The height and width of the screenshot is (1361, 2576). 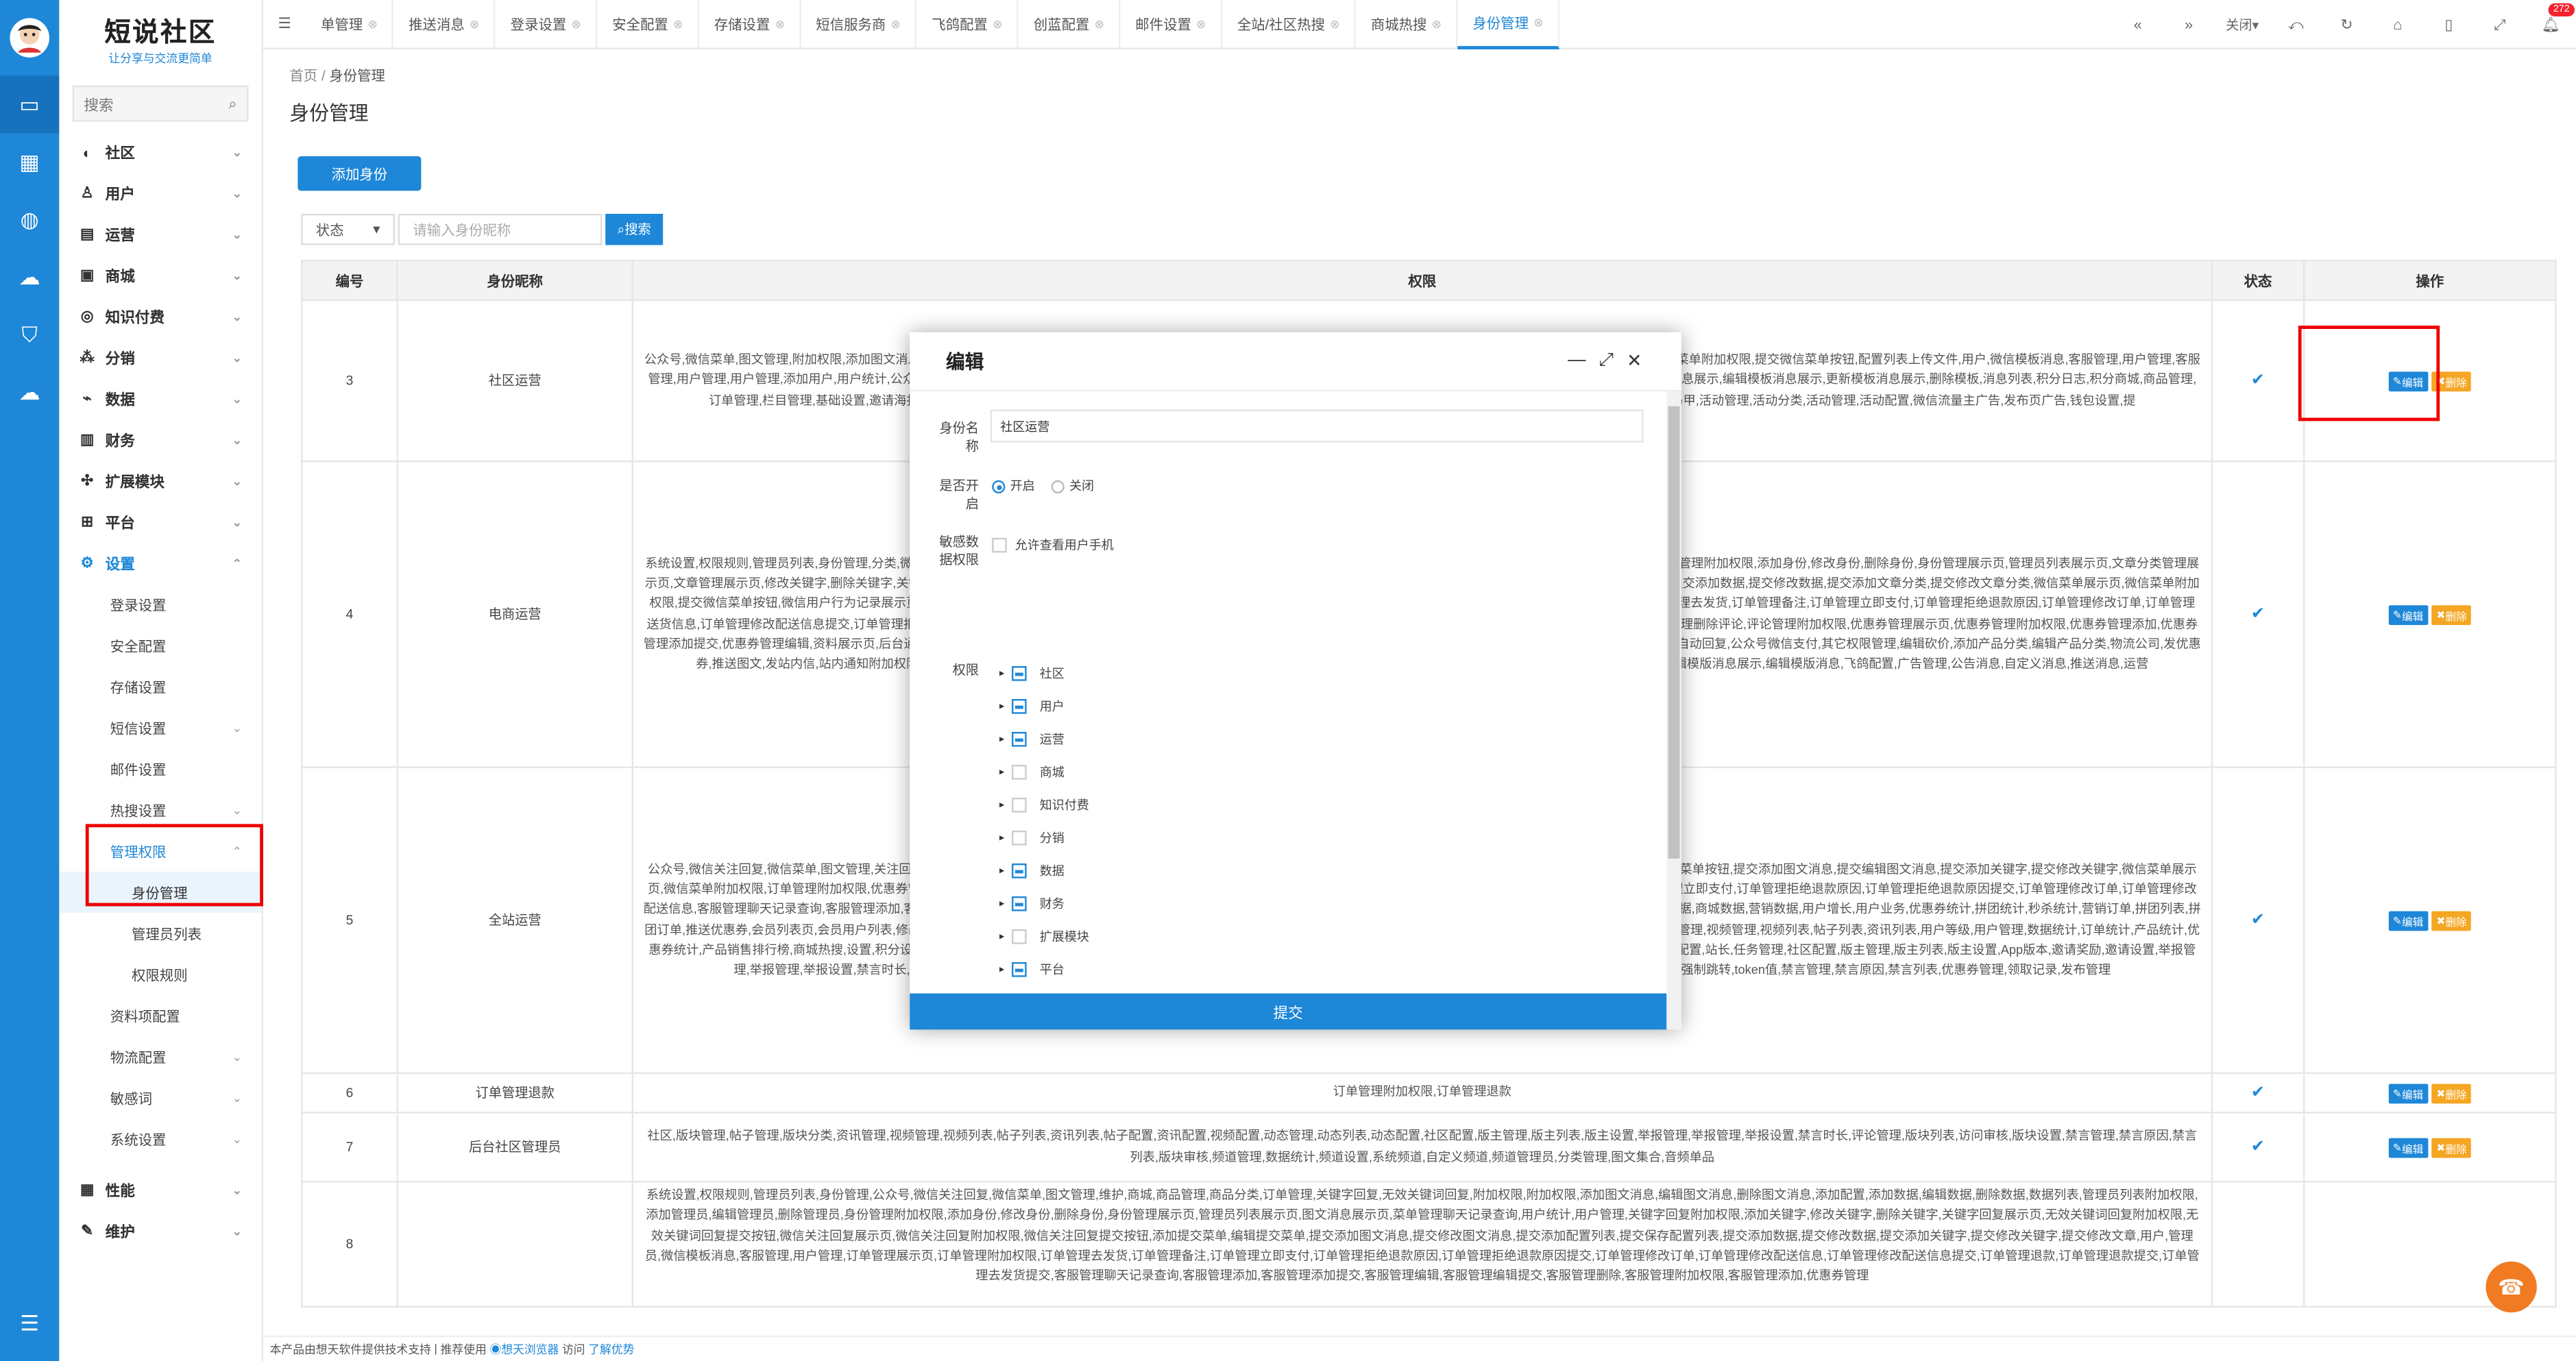 What do you see at coordinates (1013, 486) in the screenshot?
I see `radio-open: 开启` at bounding box center [1013, 486].